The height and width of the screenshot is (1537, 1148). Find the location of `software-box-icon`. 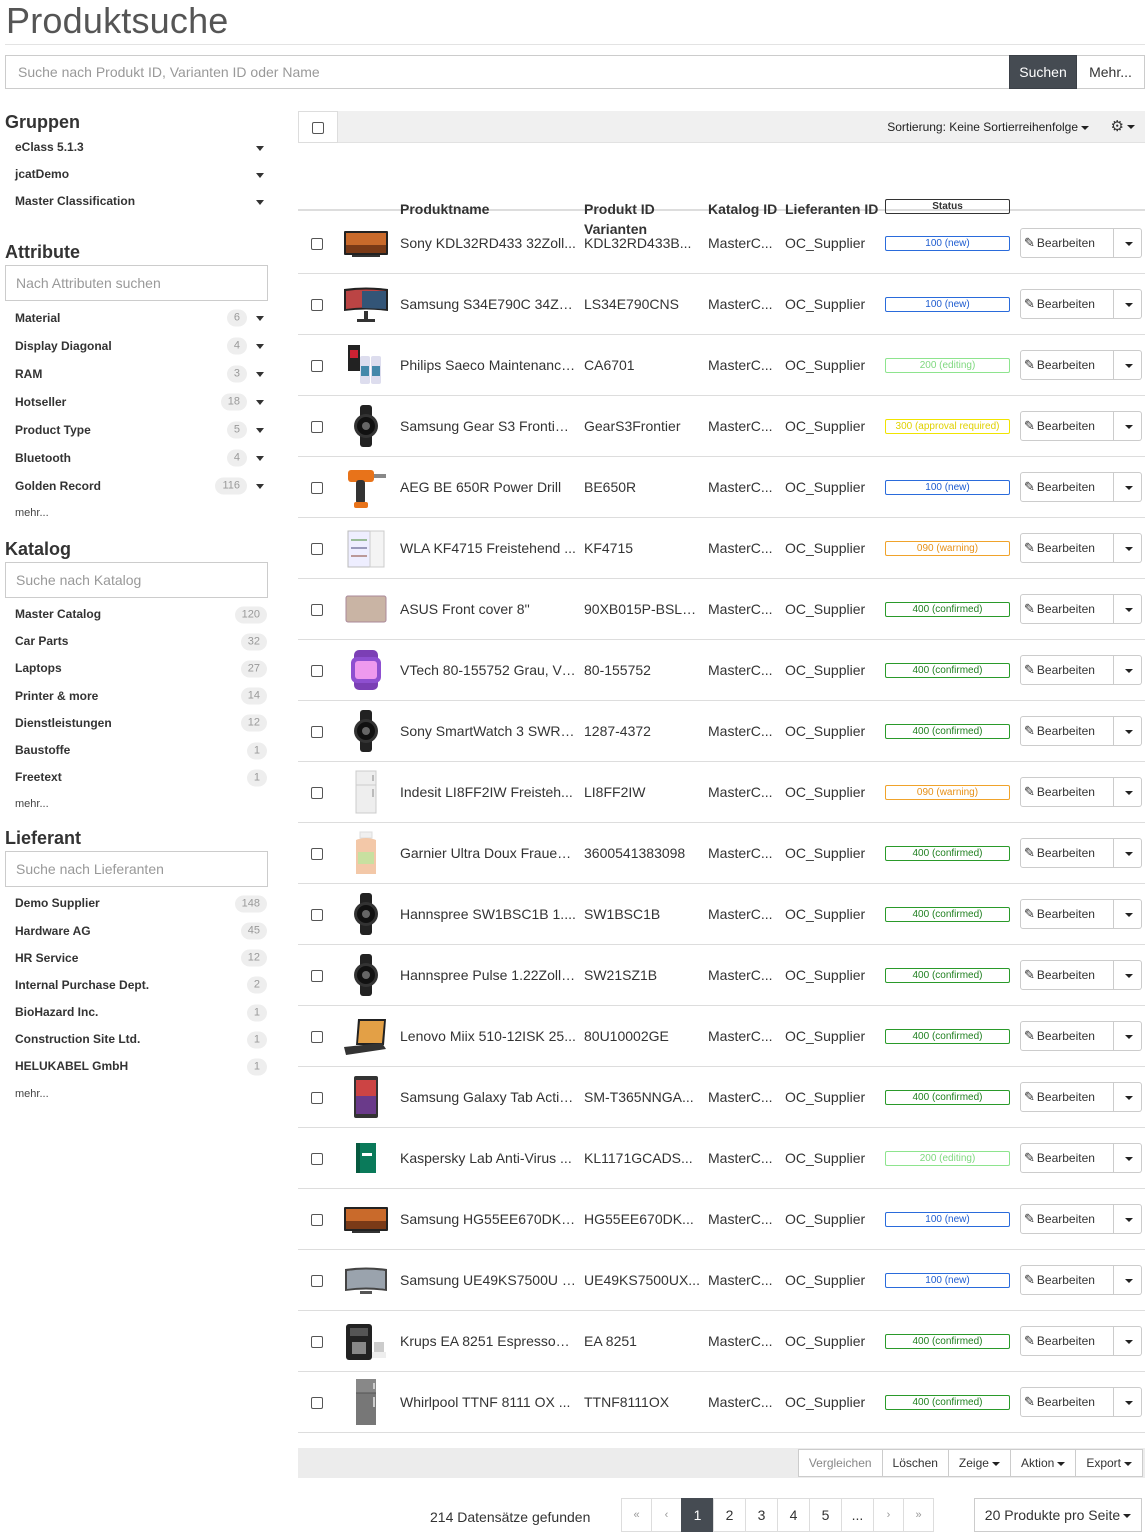

software-box-icon is located at coordinates (366, 1158).